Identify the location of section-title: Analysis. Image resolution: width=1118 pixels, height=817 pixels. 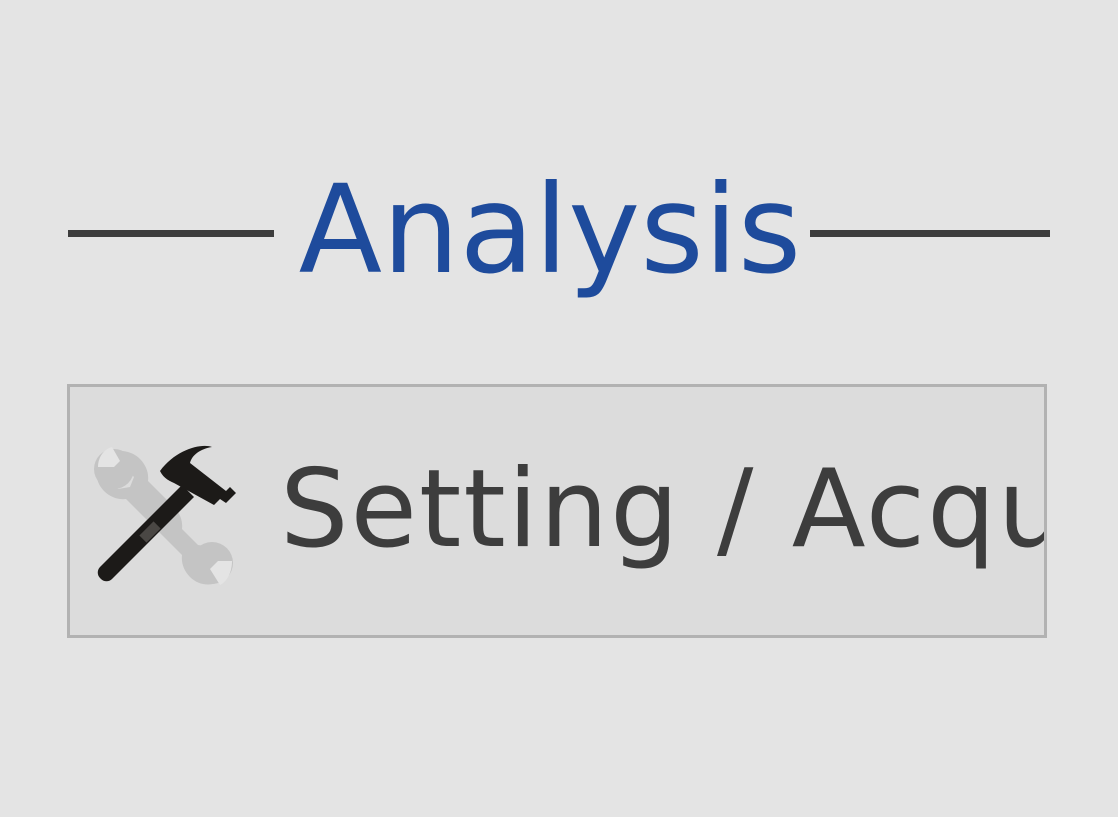
(550, 230).